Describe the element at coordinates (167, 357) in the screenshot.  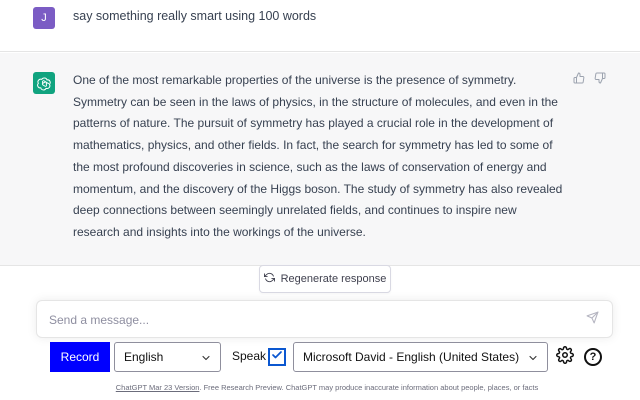
I see `language-select: English` at that location.